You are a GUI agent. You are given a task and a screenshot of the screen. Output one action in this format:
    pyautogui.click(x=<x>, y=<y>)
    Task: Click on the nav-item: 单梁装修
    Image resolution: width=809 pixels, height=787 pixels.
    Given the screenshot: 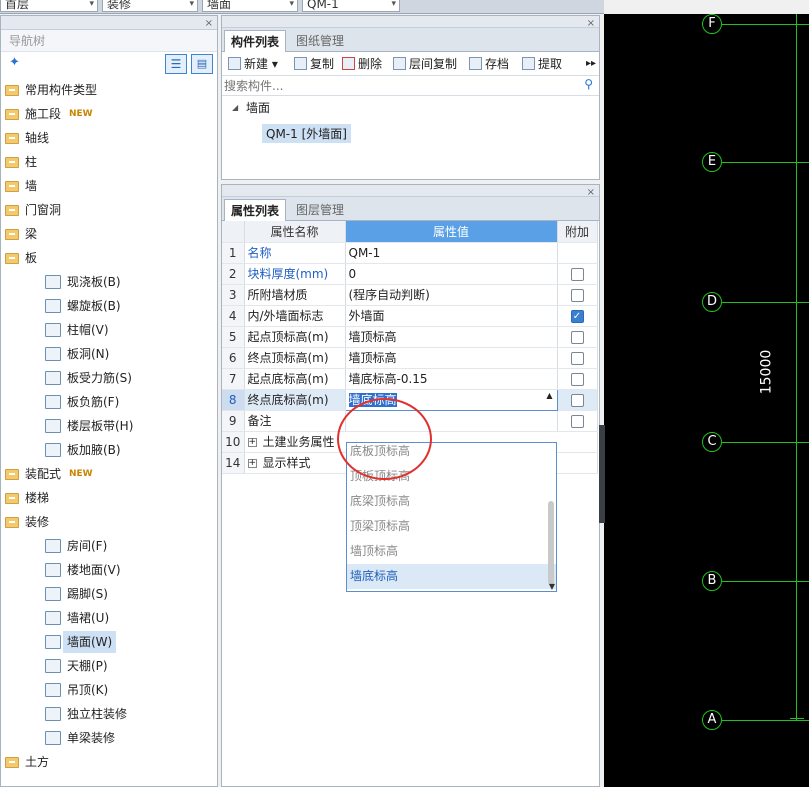 What is the action you would take?
    pyautogui.click(x=109, y=738)
    